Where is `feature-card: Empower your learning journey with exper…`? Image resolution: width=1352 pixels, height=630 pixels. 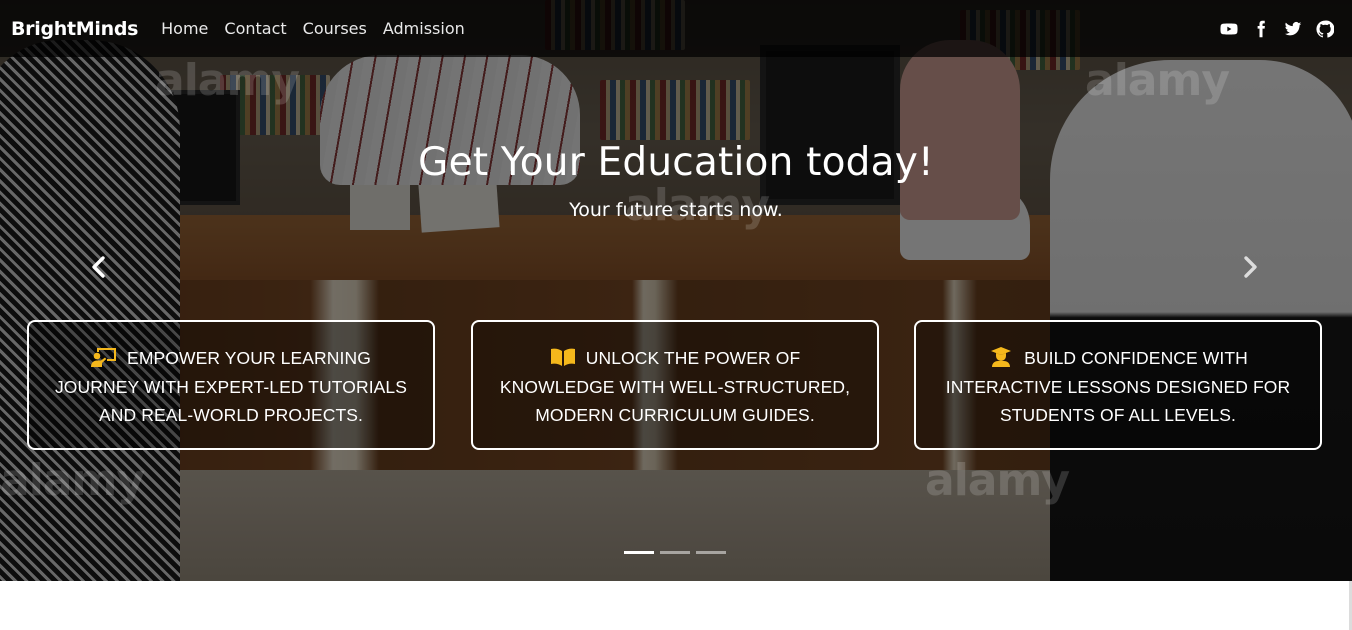 feature-card: Empower your learning journey with exper… is located at coordinates (231, 385).